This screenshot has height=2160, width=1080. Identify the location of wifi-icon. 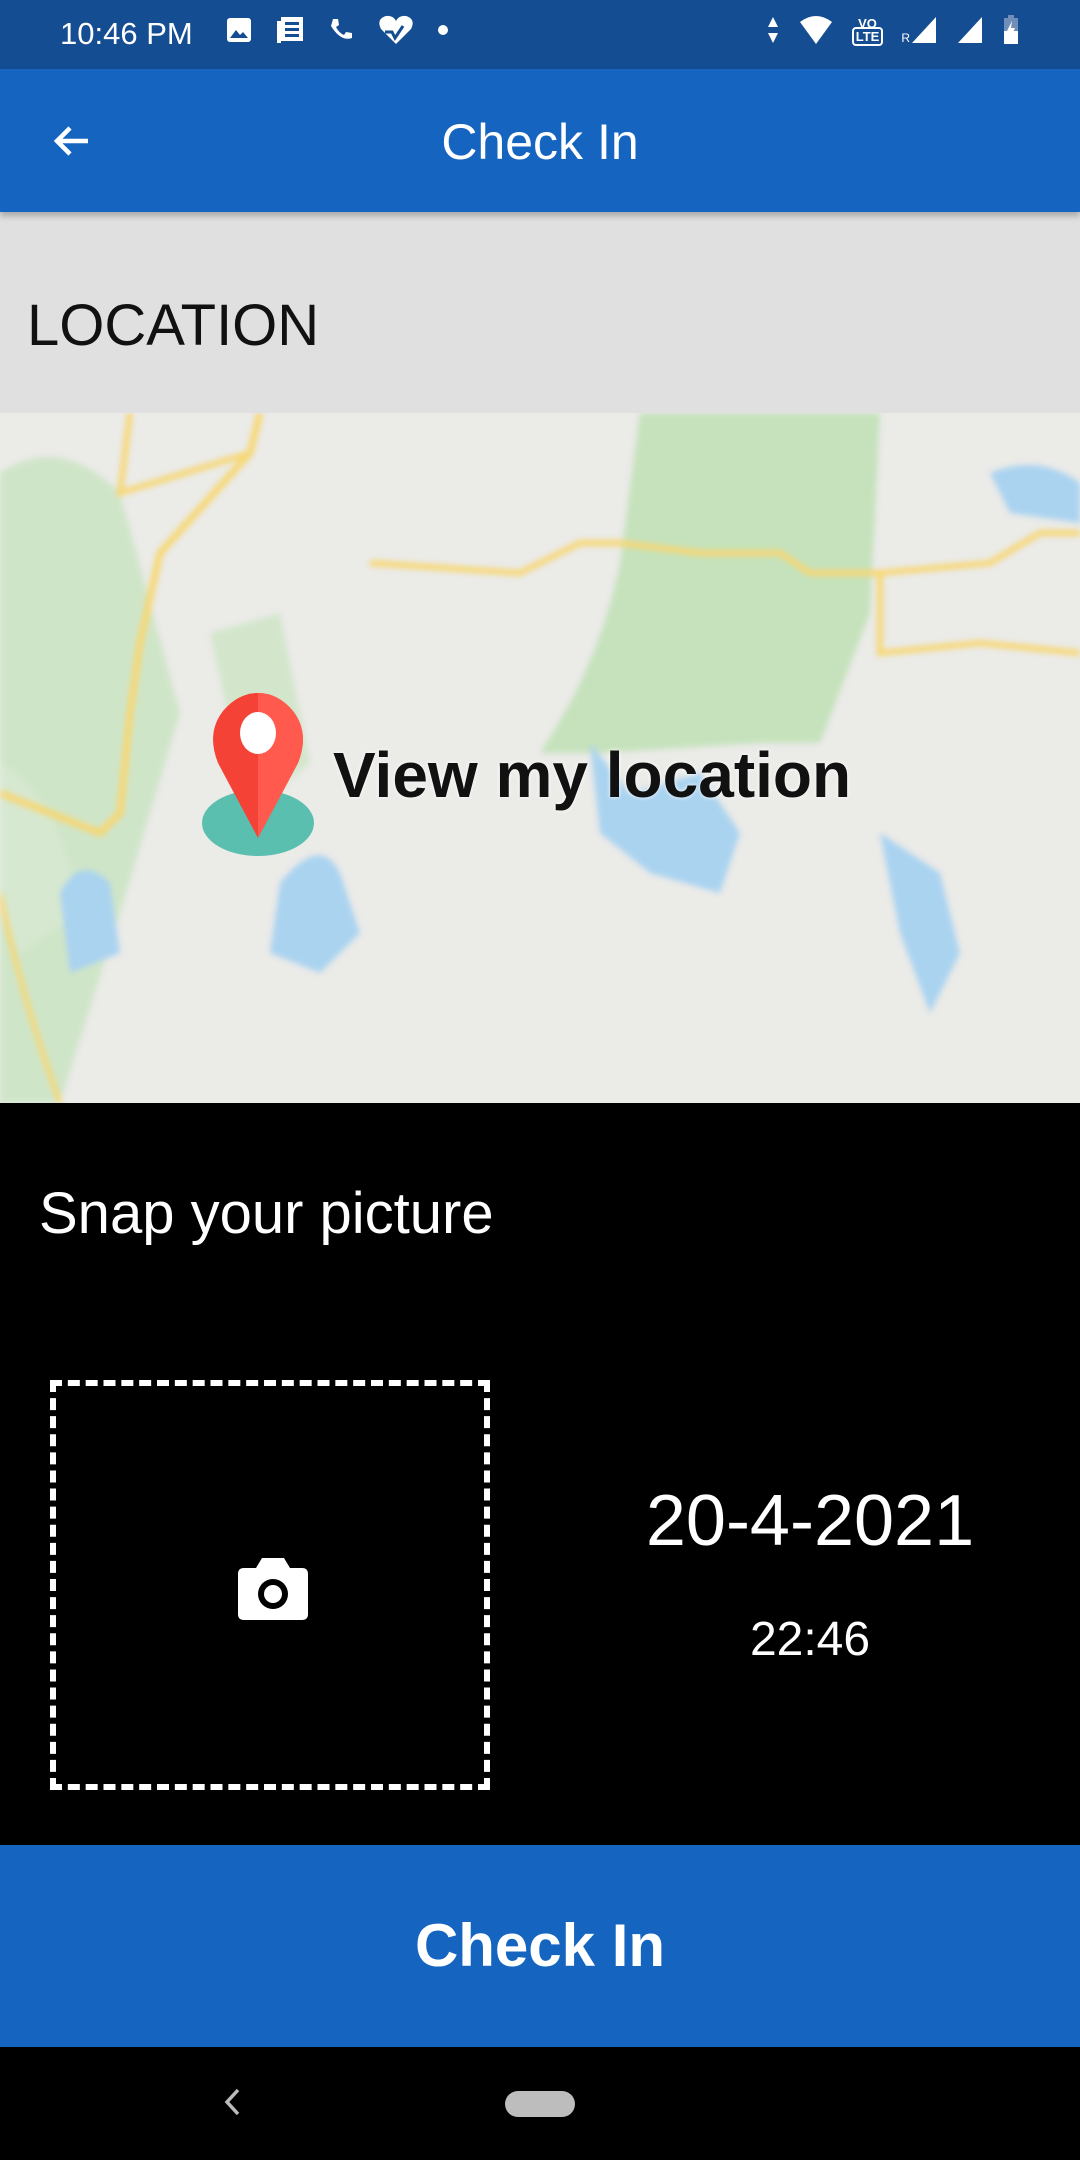
(815, 30).